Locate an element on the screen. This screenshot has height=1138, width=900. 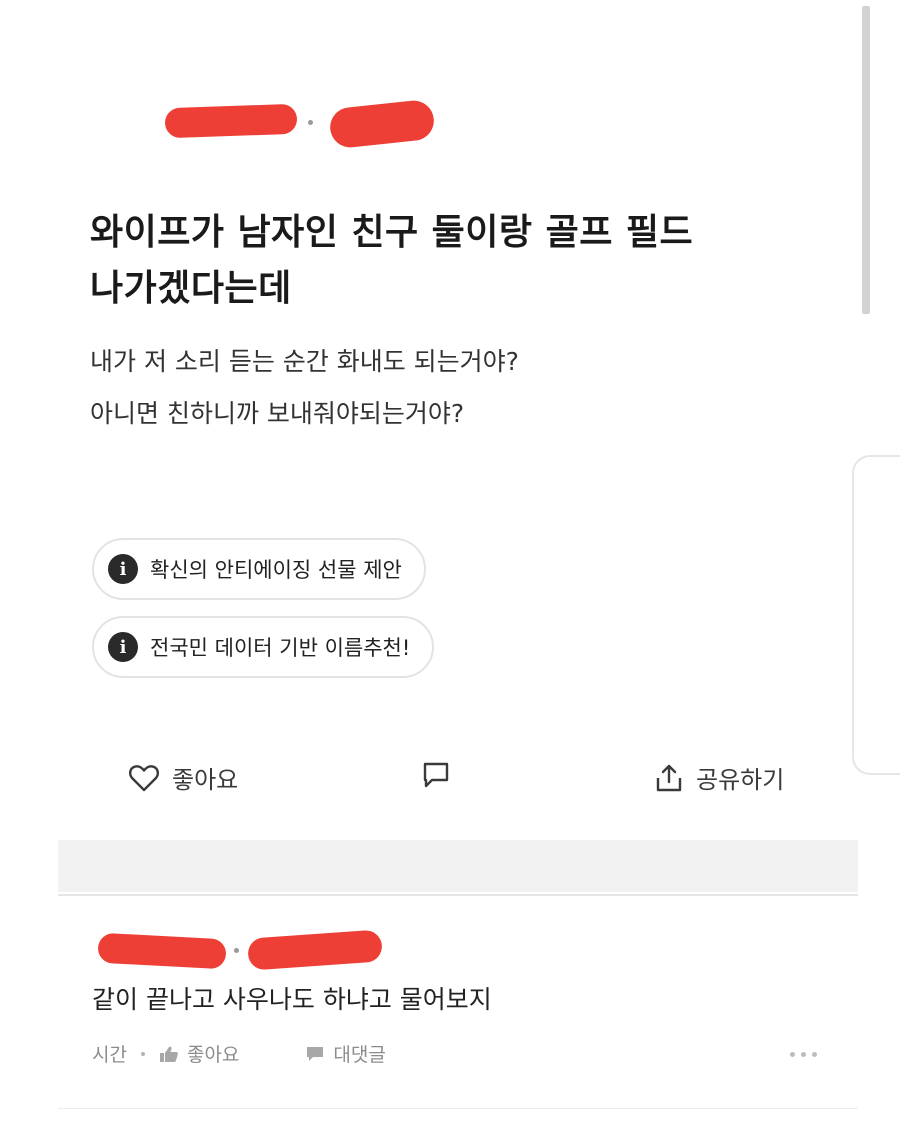
comment-time: 시간 is located at coordinates (109, 1055).